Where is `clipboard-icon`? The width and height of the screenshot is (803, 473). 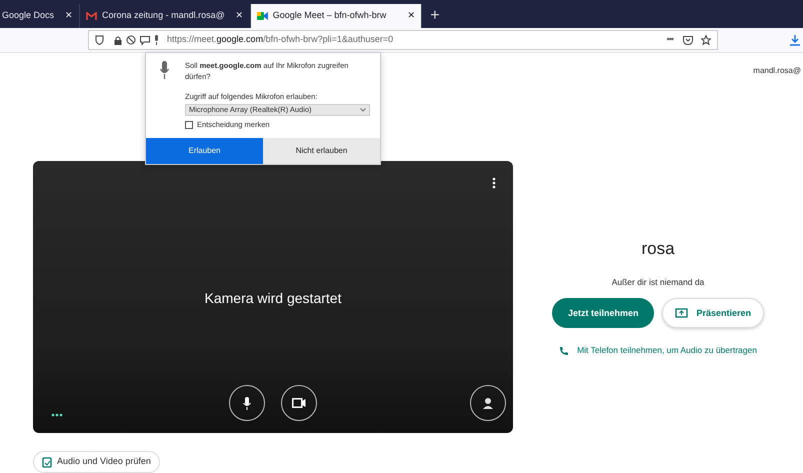
clipboard-icon is located at coordinates (47, 462).